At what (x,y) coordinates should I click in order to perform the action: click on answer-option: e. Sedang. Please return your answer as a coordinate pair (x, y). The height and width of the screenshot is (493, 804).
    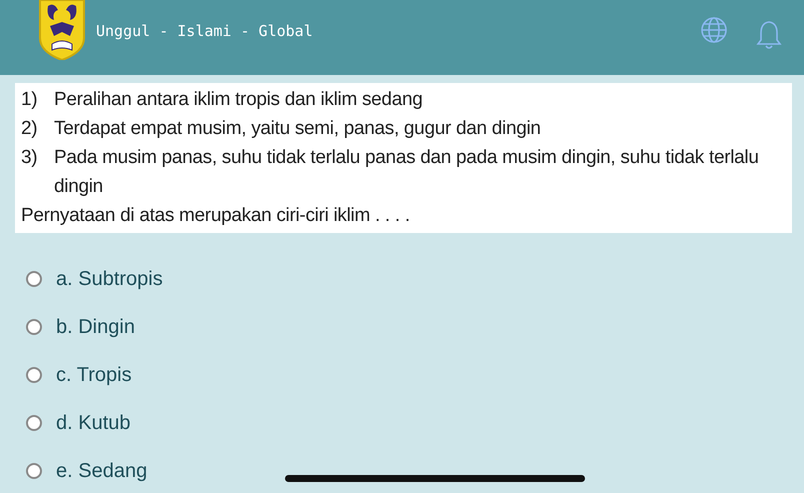
    Looking at the image, I should click on (102, 471).